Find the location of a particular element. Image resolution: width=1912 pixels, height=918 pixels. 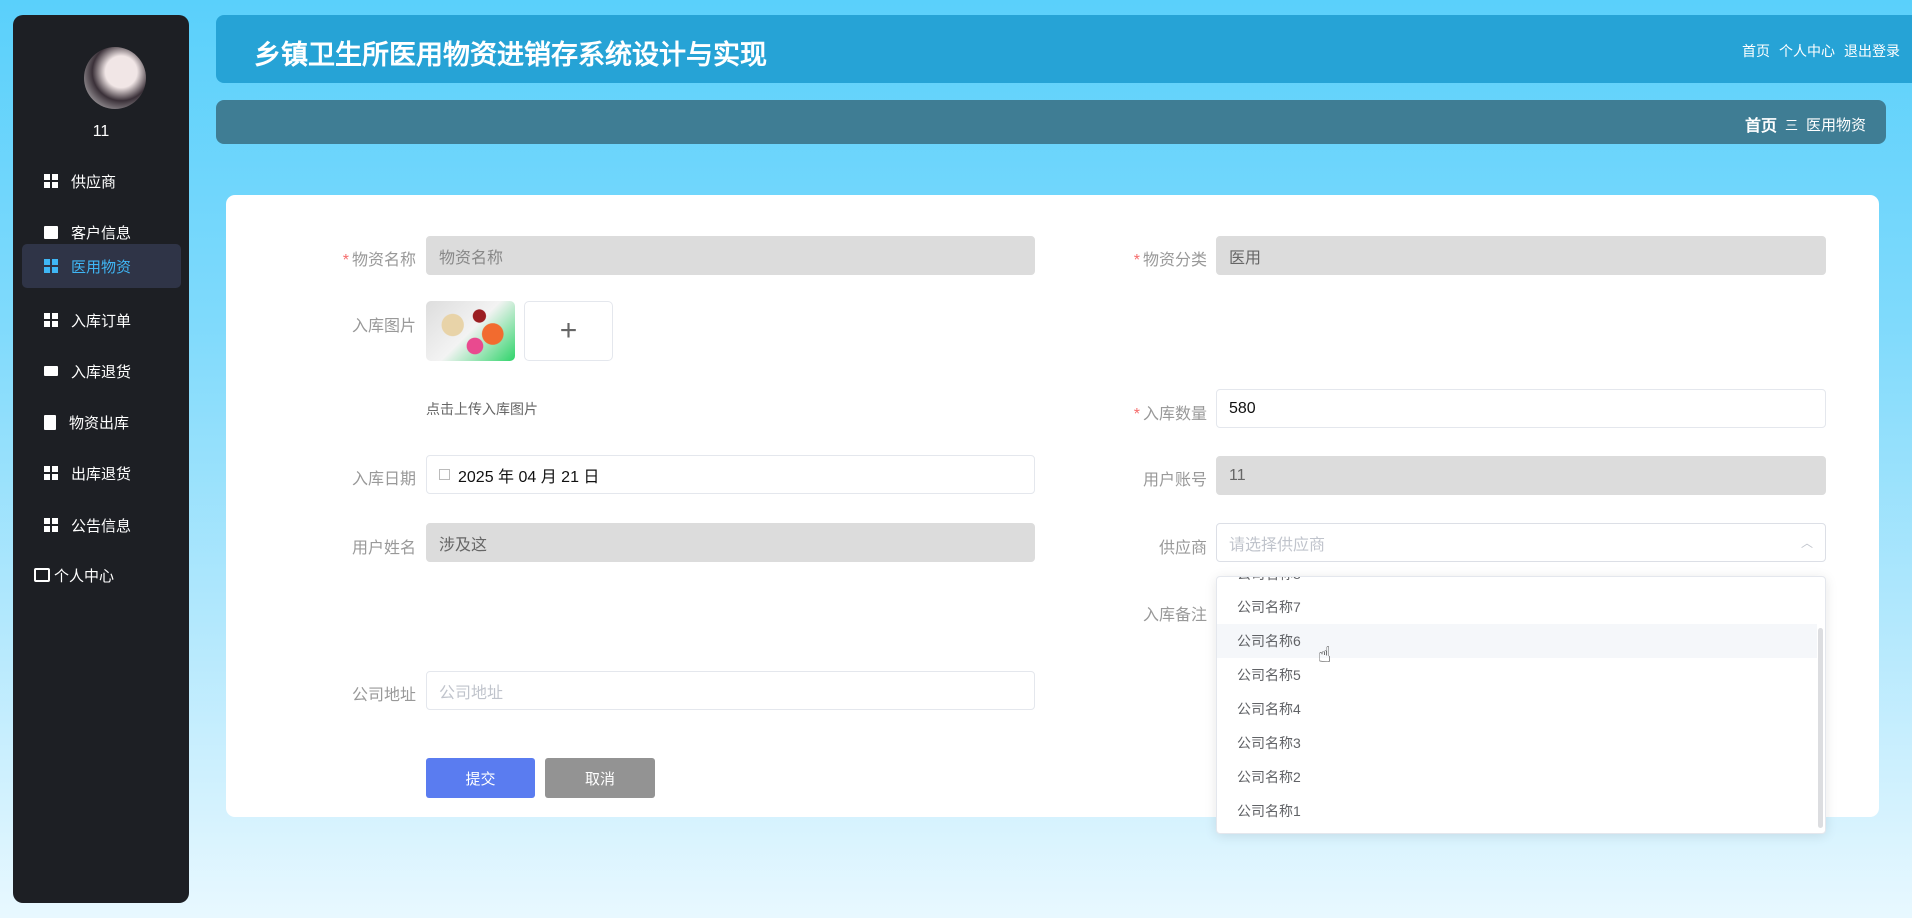

sidebar-item-label: 物资出库 is located at coordinates (99, 423).